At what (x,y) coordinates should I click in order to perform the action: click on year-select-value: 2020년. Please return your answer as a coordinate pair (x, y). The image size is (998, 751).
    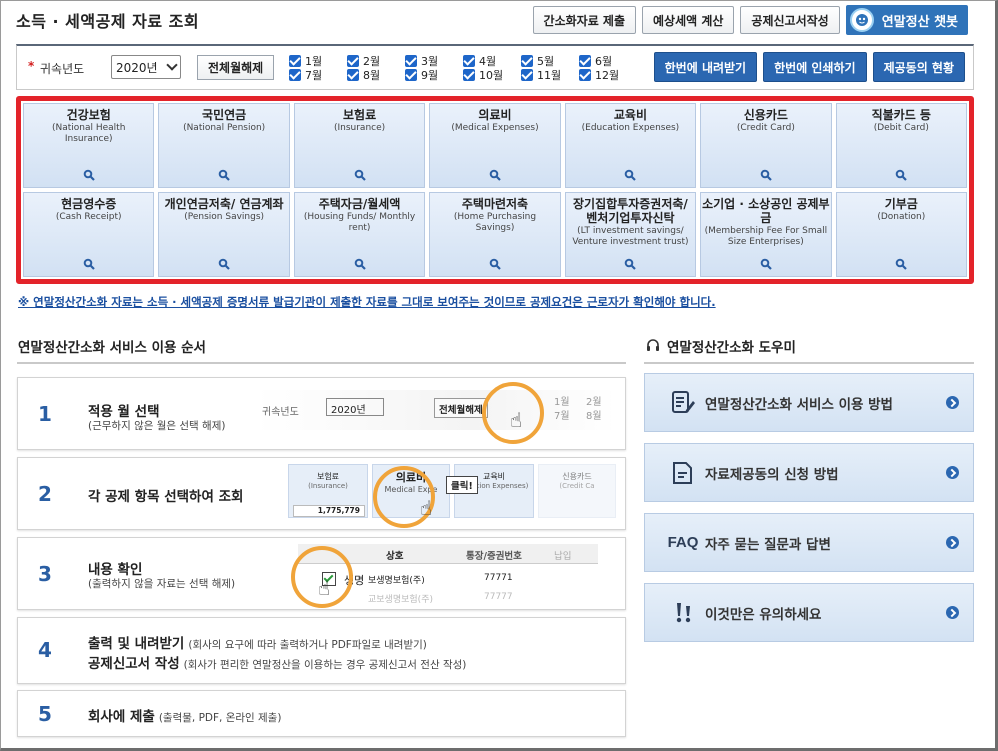
    Looking at the image, I should click on (137, 67).